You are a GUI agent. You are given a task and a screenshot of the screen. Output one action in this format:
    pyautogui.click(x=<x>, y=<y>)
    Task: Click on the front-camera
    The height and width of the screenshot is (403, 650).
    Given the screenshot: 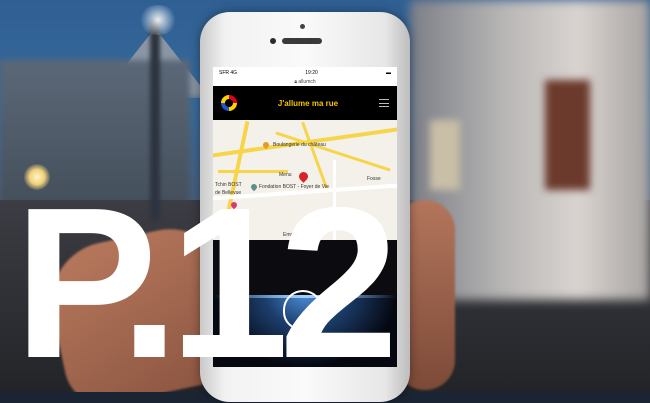 What is the action you would take?
    pyautogui.click(x=273, y=41)
    